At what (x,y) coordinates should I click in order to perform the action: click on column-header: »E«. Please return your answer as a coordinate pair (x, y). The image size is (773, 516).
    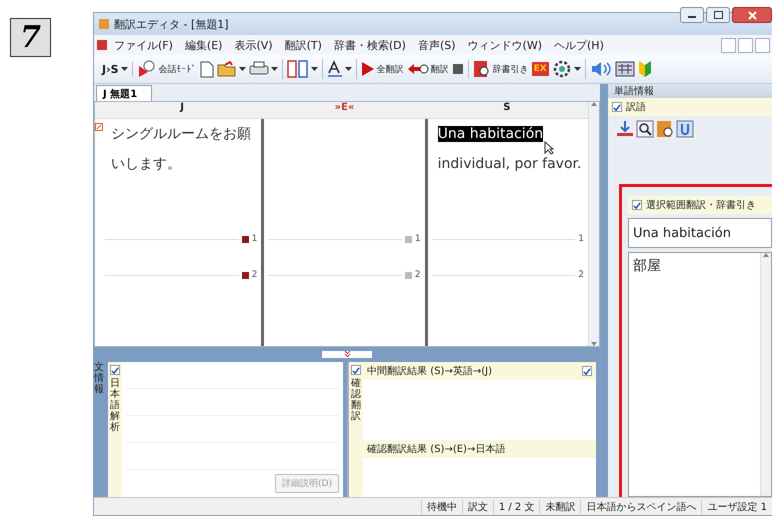
    Looking at the image, I should click on (345, 108).